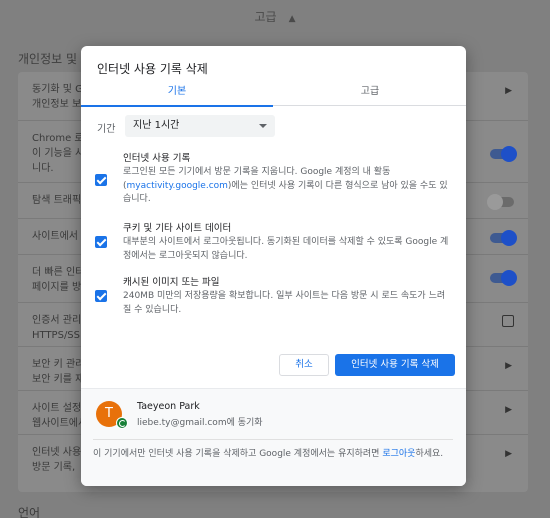 This screenshot has height=518, width=550. I want to click on row-title: 사이트 설정, so click(57, 408).